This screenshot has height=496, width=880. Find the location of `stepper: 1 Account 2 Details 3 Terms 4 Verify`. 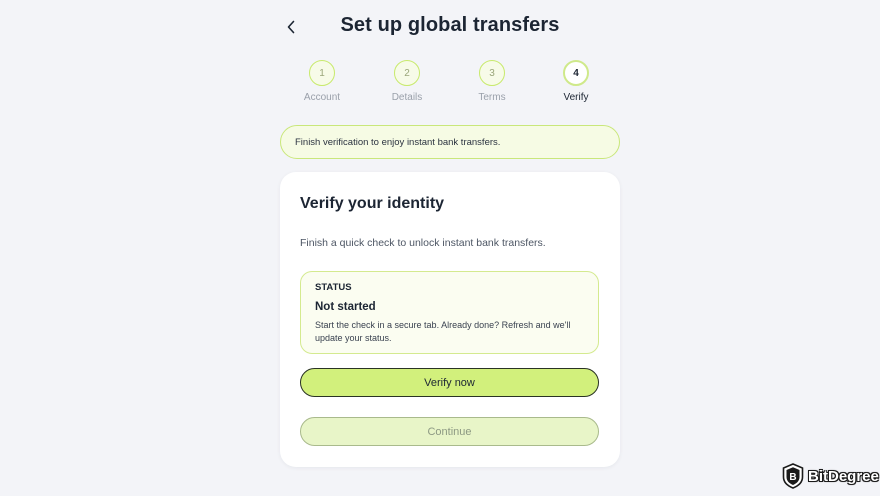

stepper: 1 Account 2 Details 3 Terms 4 Verify is located at coordinates (450, 84).